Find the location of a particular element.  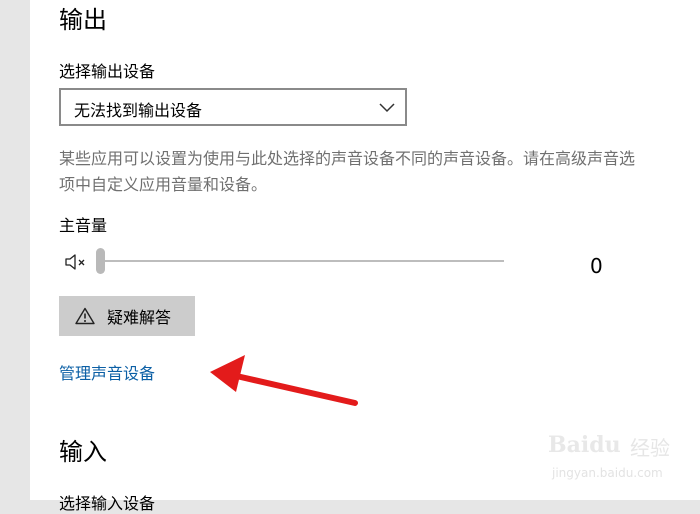

red-annotation-arrow is located at coordinates (284, 380).